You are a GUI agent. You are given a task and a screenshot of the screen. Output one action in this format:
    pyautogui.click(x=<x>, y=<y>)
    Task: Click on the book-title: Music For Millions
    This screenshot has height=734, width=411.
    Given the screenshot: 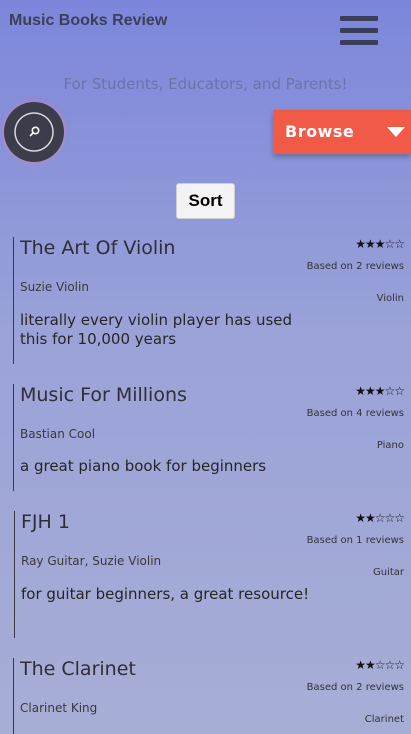 What is the action you would take?
    pyautogui.click(x=103, y=395)
    